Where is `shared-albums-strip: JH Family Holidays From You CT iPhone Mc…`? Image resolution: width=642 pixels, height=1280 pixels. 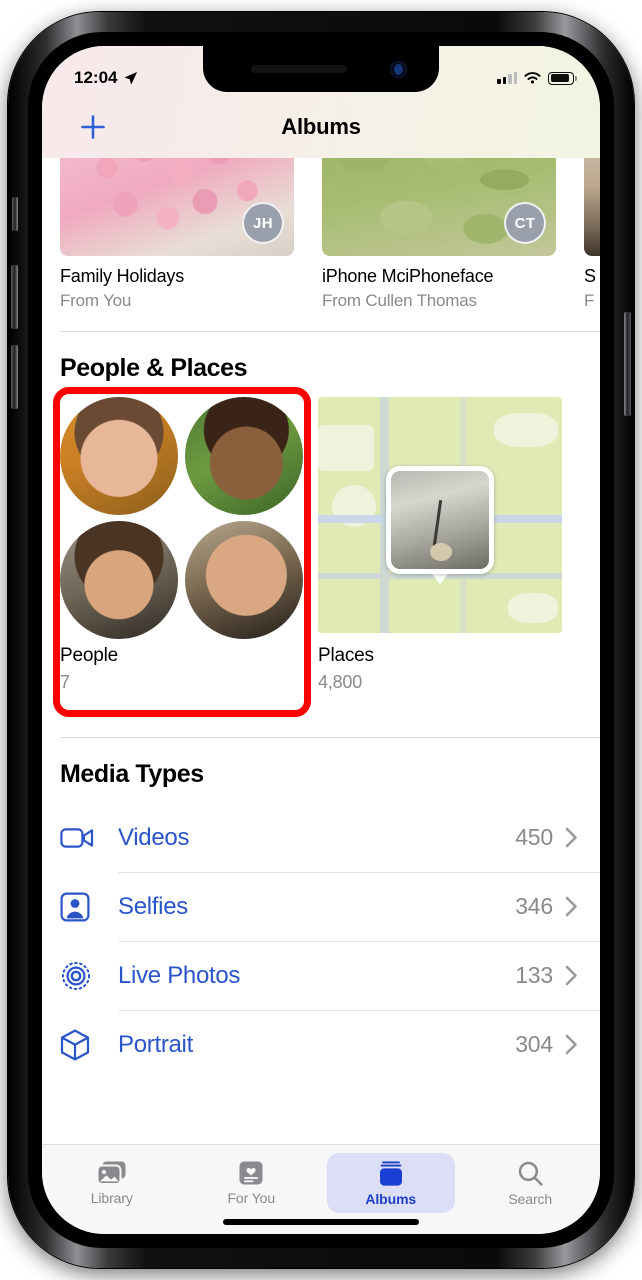 shared-albums-strip: JH Family Holidays From You CT iPhone Mc… is located at coordinates (321, 234).